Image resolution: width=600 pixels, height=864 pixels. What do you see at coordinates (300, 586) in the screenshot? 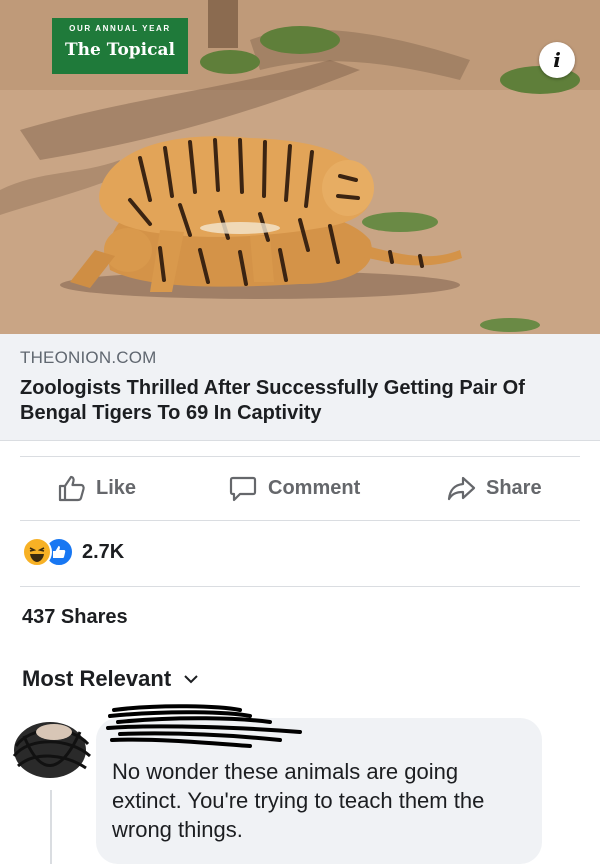
I see `divider-lower` at bounding box center [300, 586].